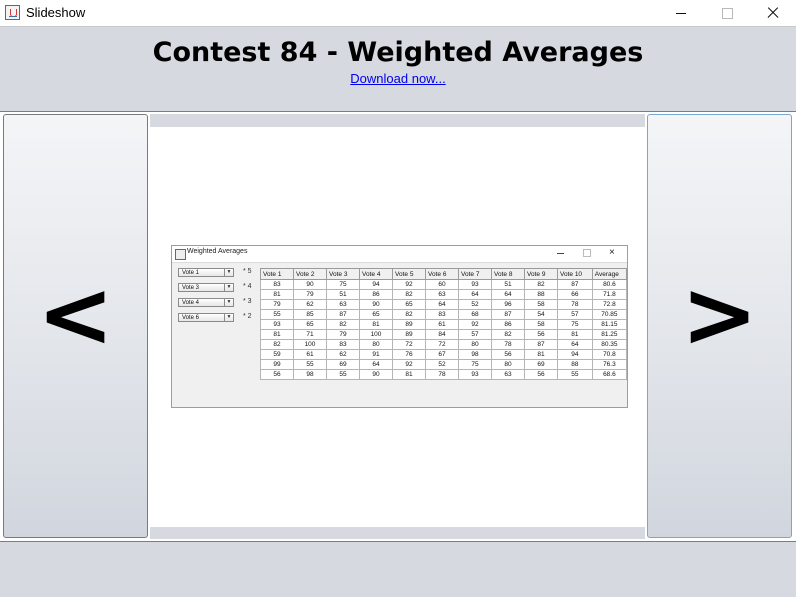  What do you see at coordinates (681, 13) in the screenshot?
I see `minimize-button` at bounding box center [681, 13].